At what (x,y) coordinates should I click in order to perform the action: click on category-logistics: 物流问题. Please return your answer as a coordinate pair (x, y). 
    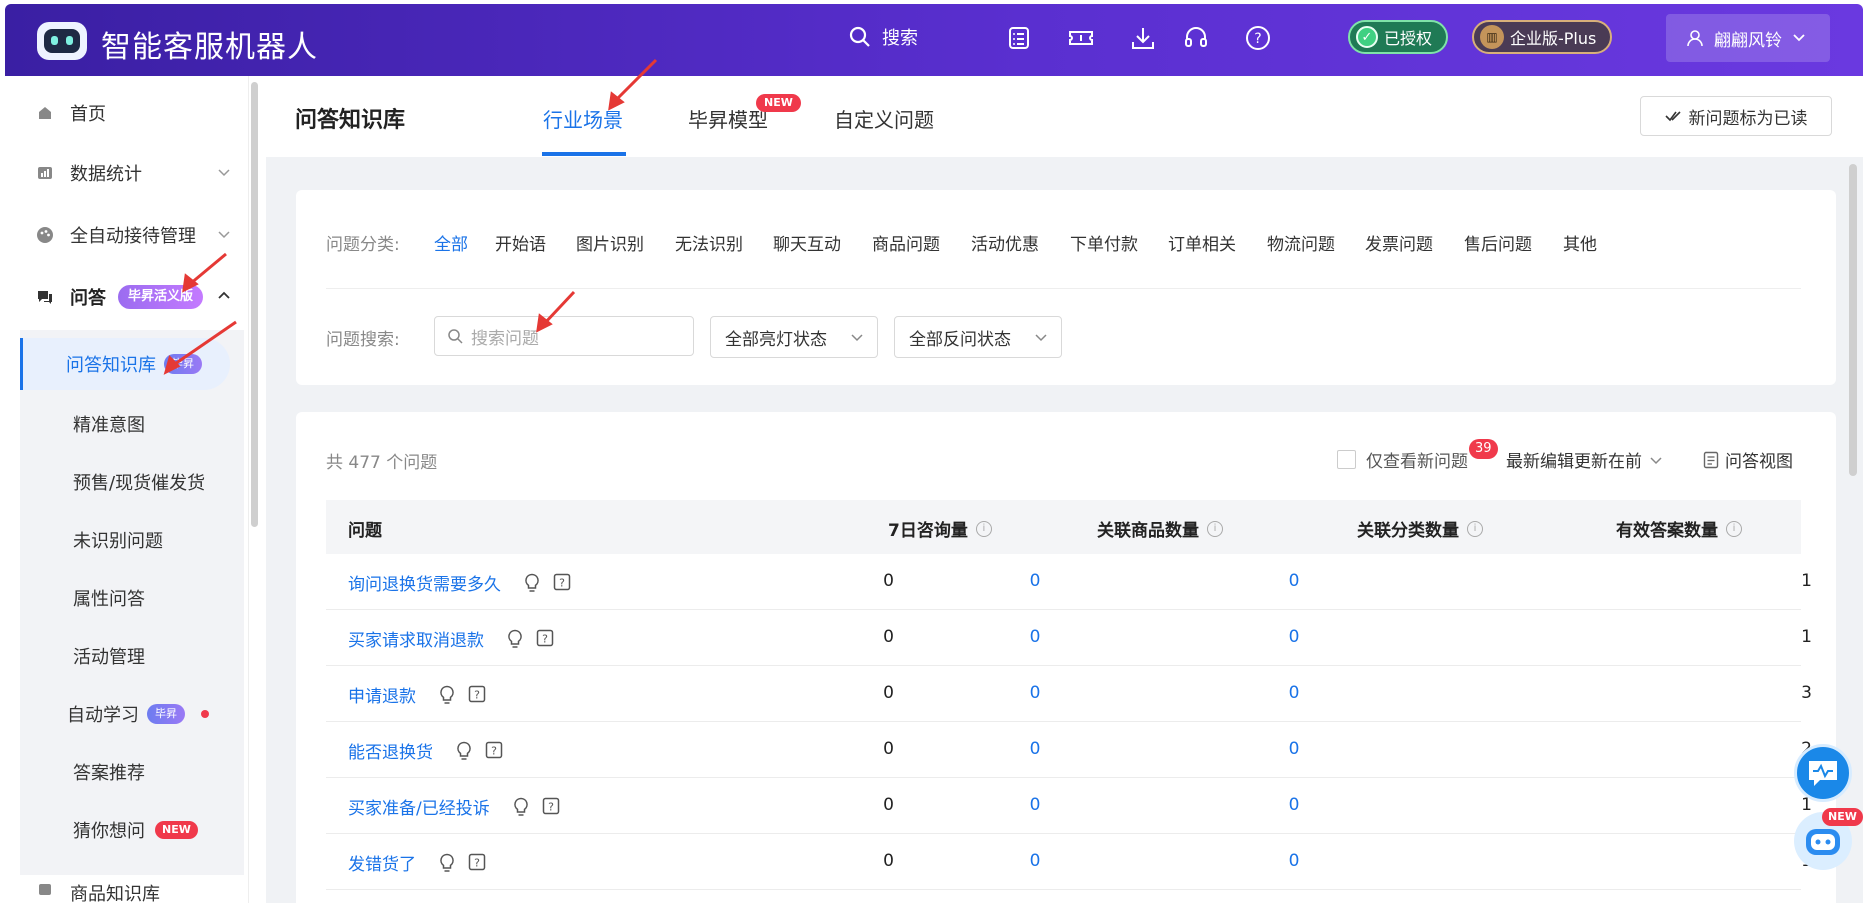
    Looking at the image, I should click on (1301, 242).